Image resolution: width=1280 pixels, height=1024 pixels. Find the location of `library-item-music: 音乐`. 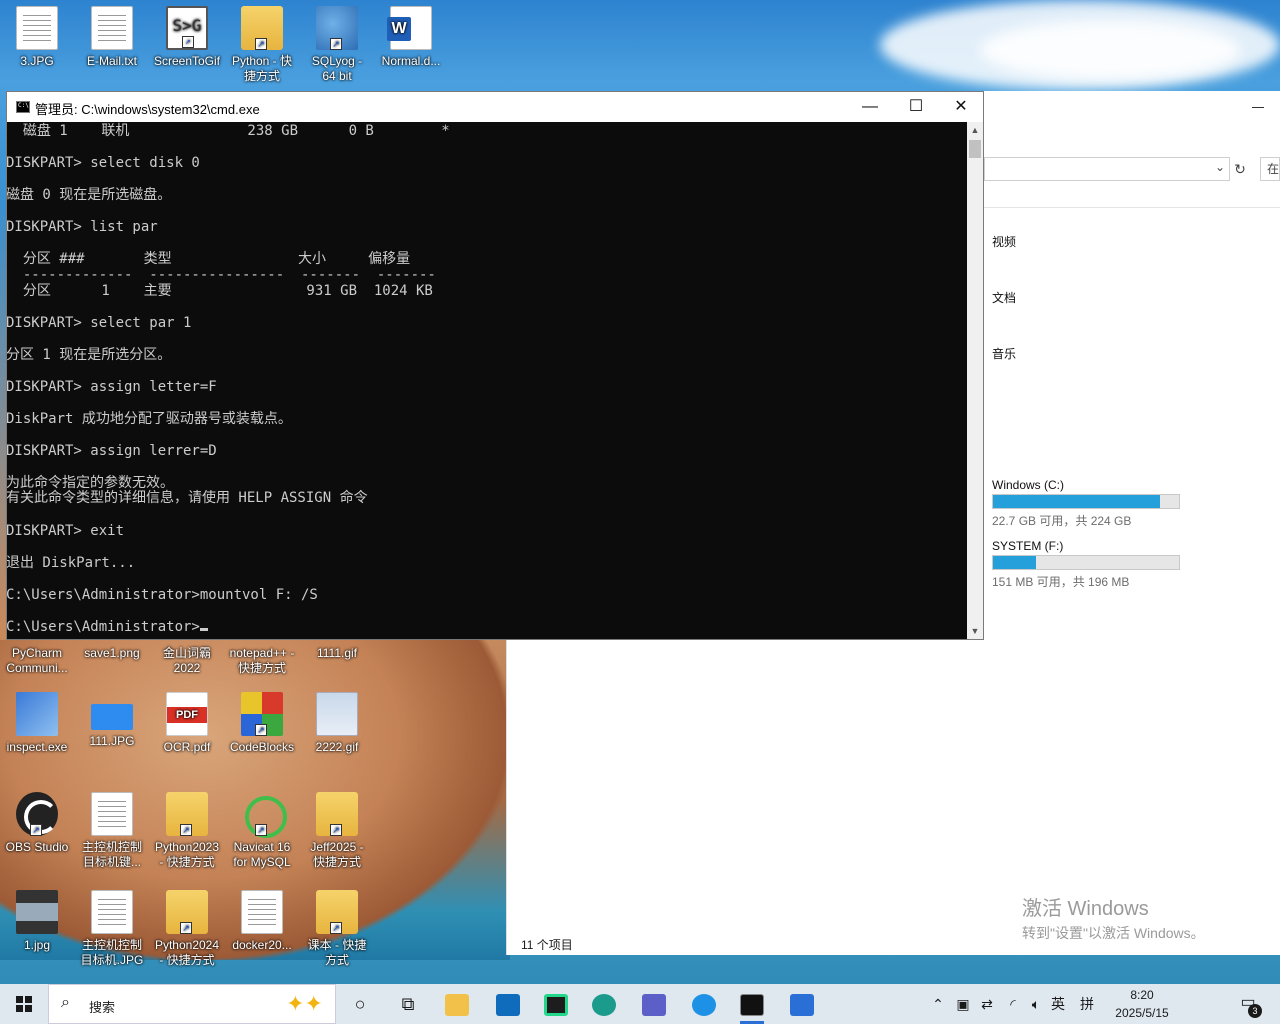

library-item-music: 音乐 is located at coordinates (1004, 353).